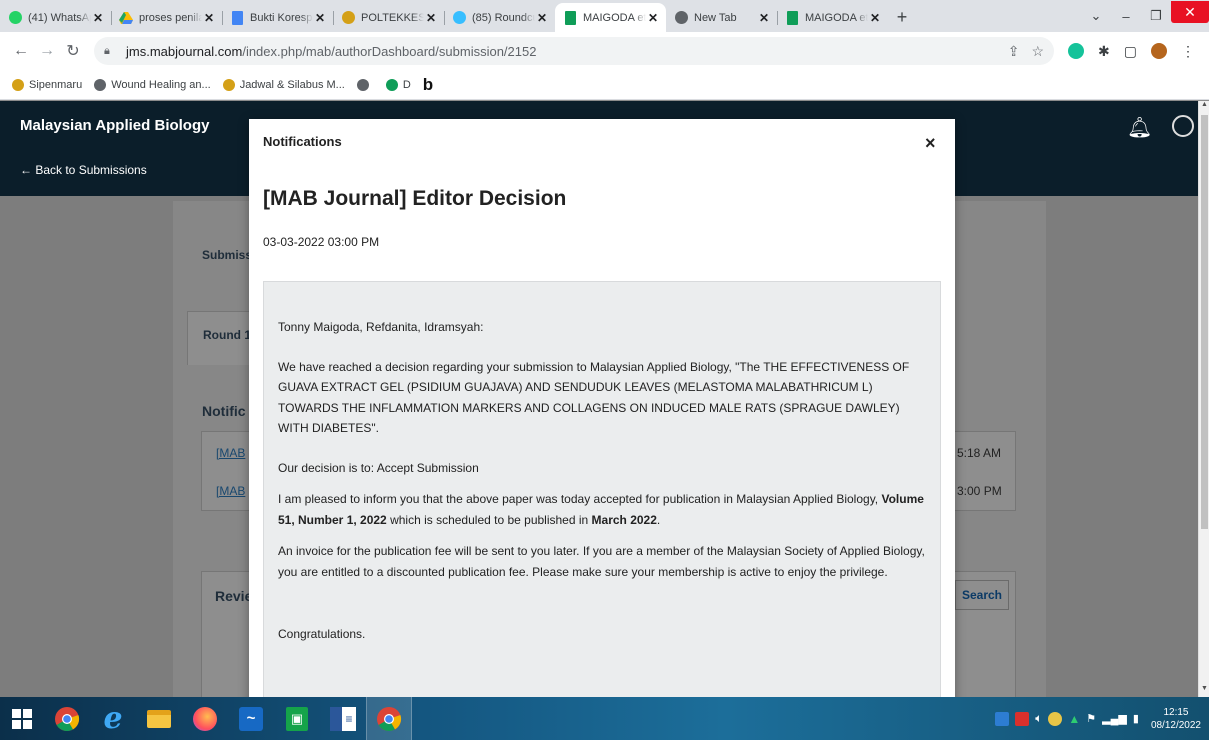 This screenshot has height=740, width=1209. What do you see at coordinates (227, 255) in the screenshot?
I see `tab-submission: Submiss` at bounding box center [227, 255].